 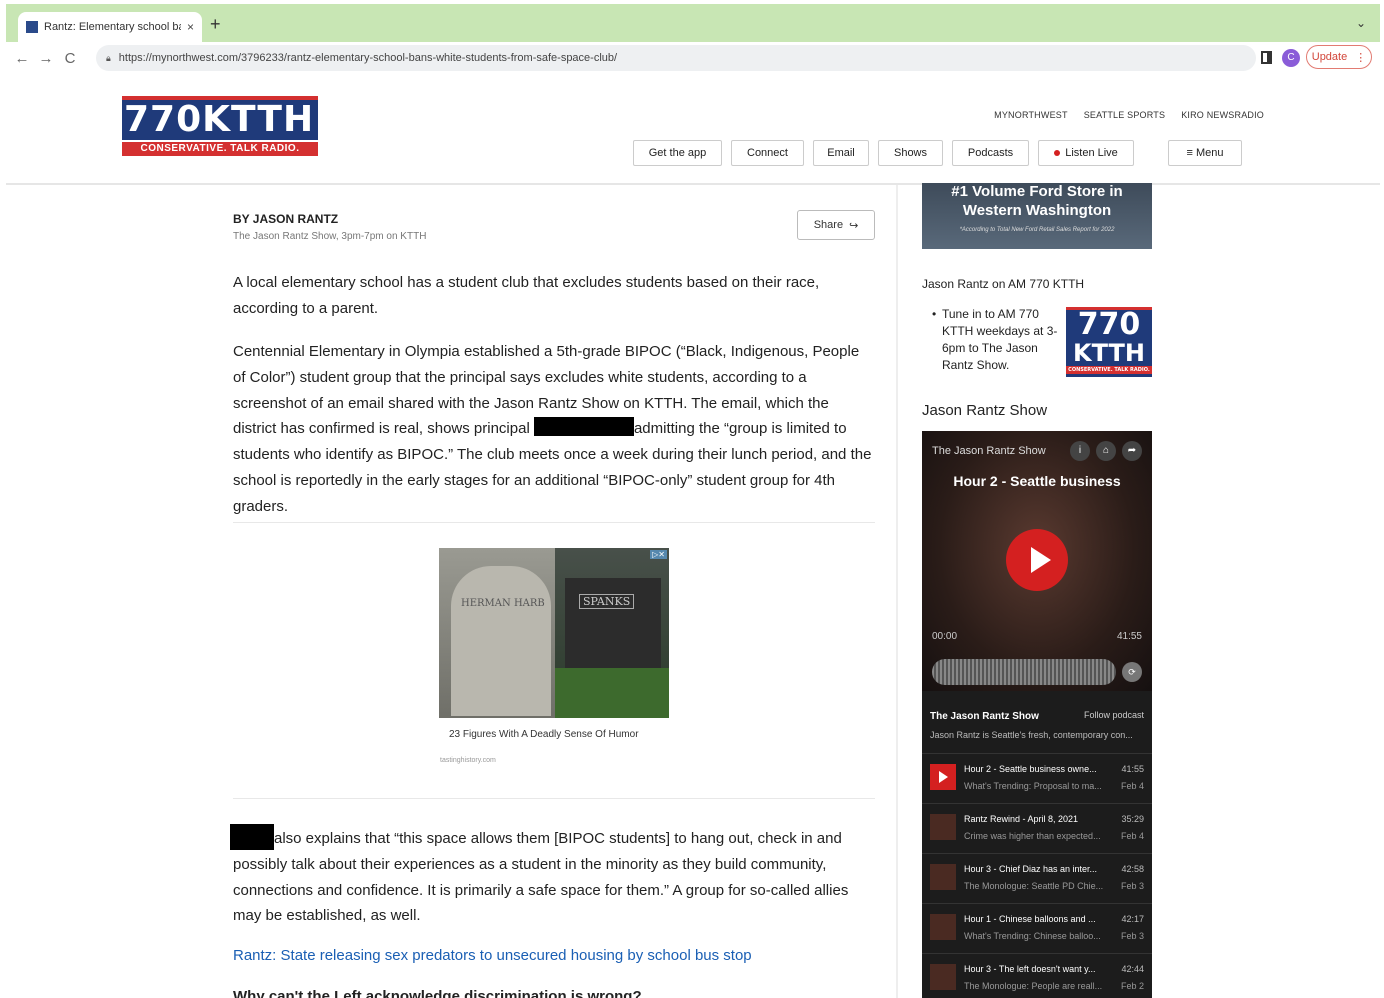 I want to click on connect-button: Connect, so click(x=767, y=153).